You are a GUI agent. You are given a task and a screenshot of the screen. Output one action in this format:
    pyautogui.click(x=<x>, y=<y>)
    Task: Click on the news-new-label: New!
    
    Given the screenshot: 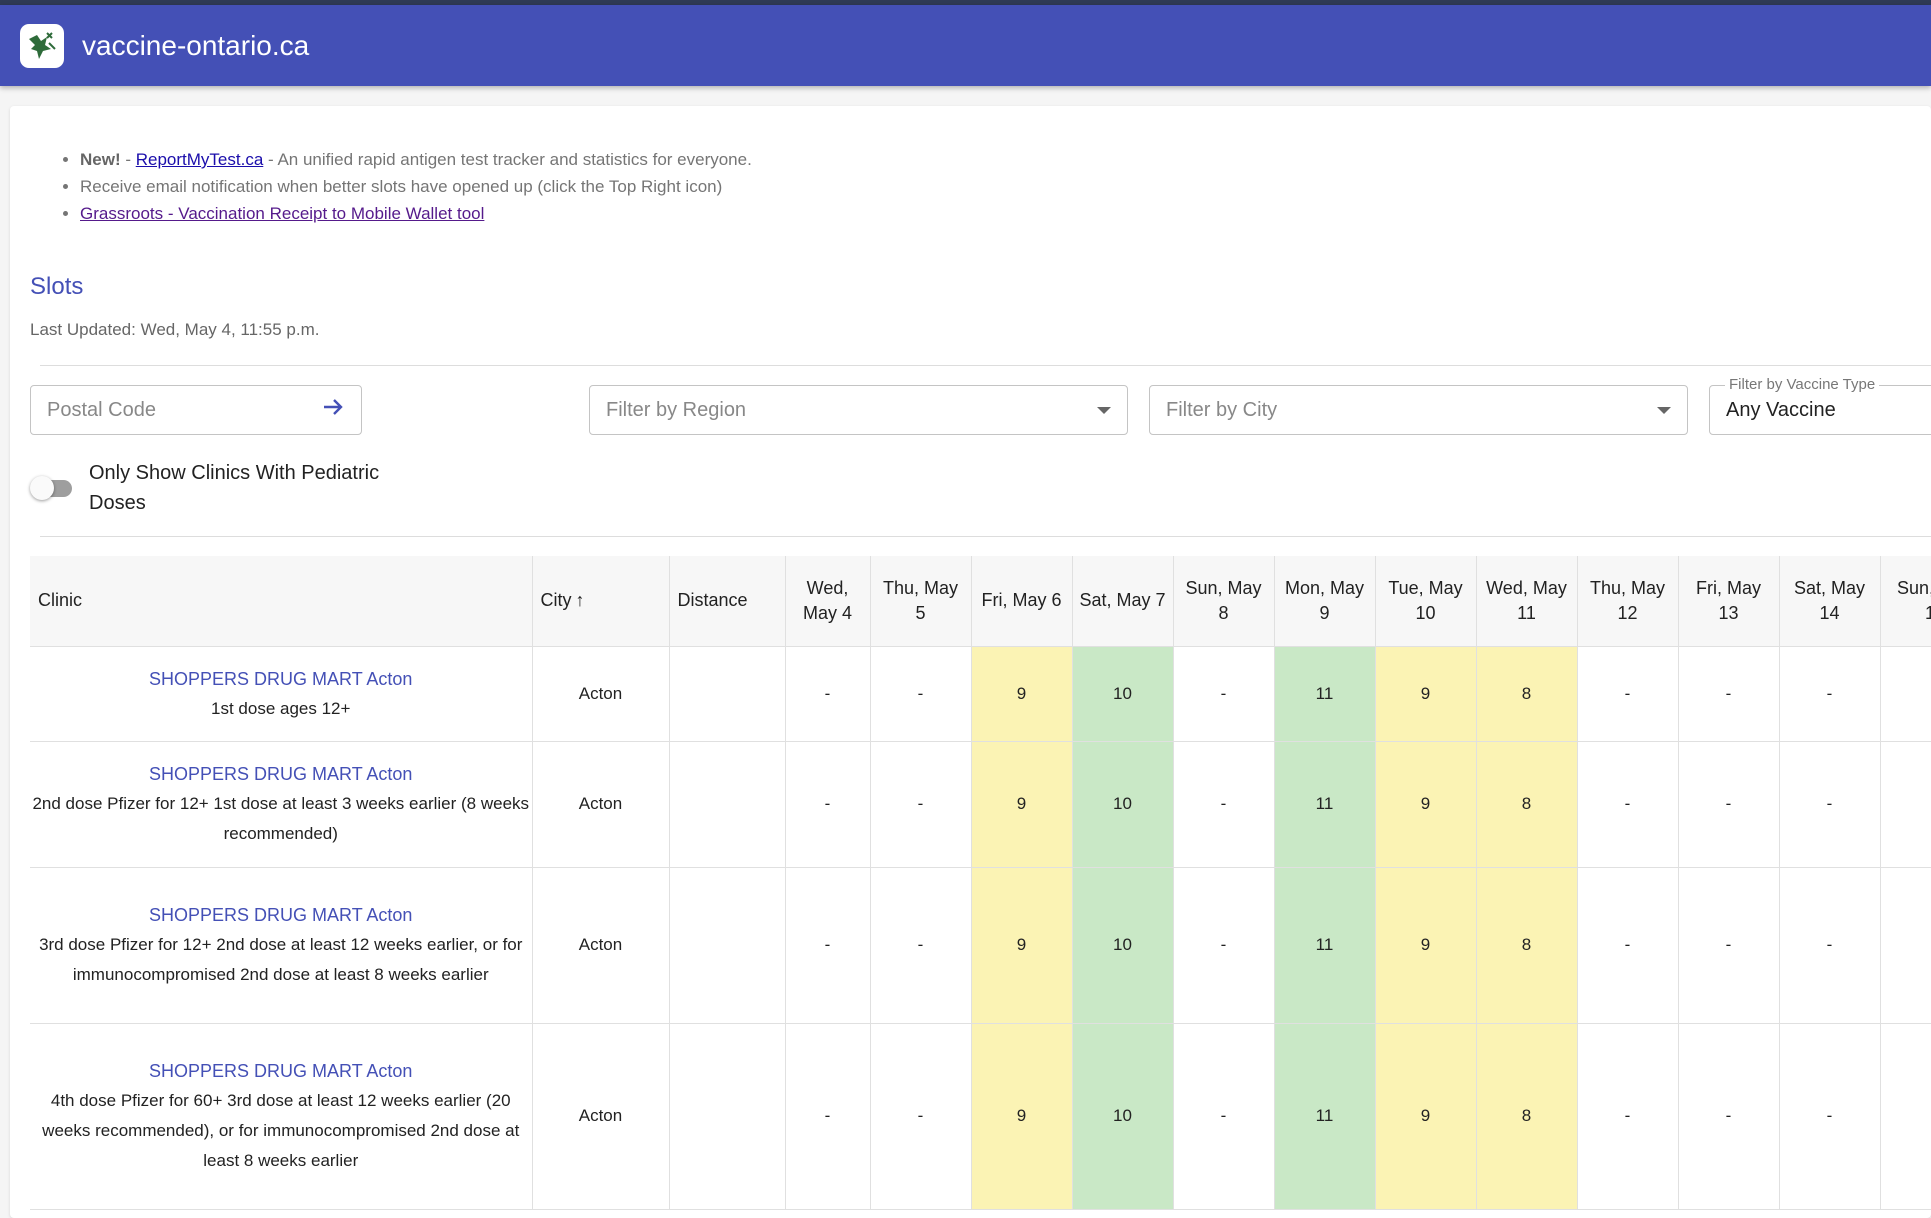 What is the action you would take?
    pyautogui.click(x=100, y=159)
    